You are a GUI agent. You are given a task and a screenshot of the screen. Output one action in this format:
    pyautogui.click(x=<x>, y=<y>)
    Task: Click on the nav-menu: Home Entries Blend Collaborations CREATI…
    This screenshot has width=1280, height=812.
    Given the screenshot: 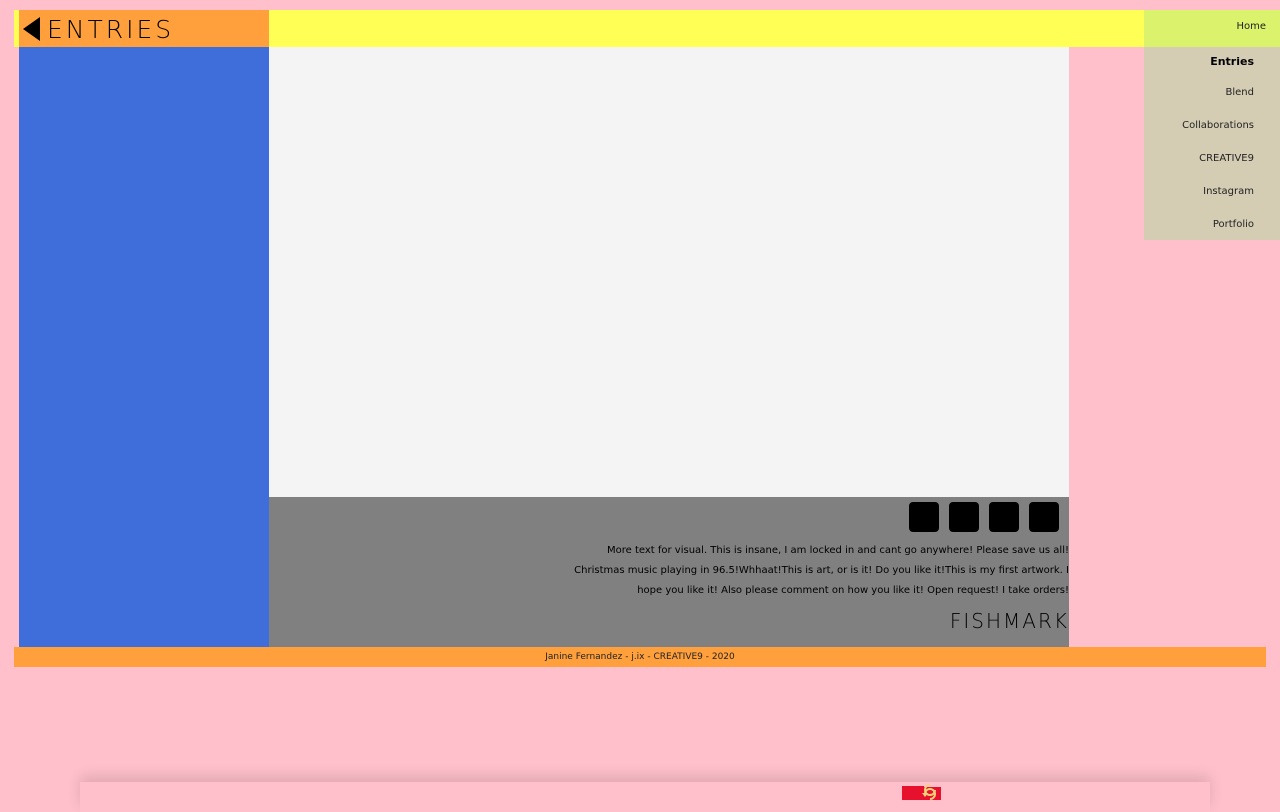 What is the action you would take?
    pyautogui.click(x=1212, y=125)
    